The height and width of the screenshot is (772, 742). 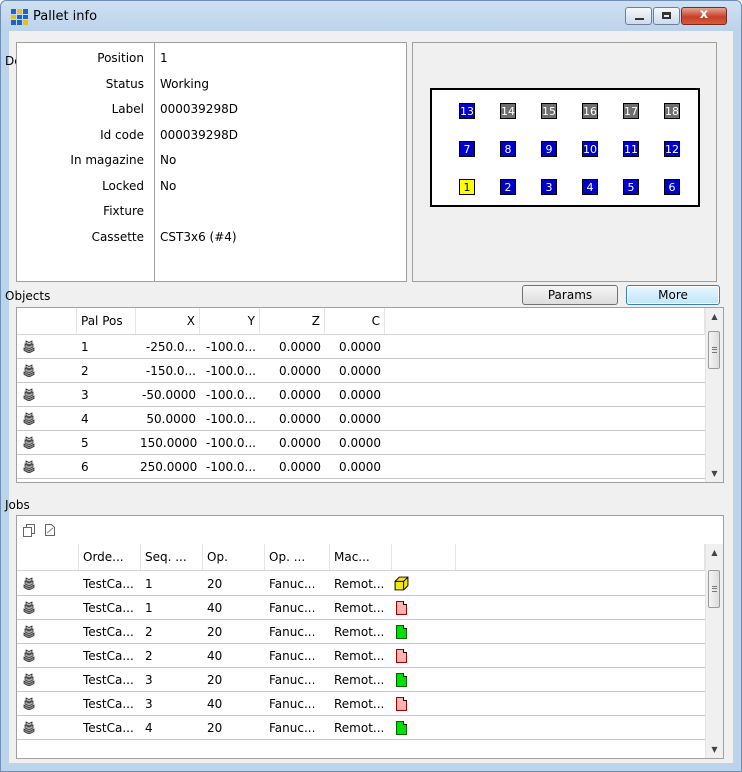 What do you see at coordinates (361, 395) in the screenshot?
I see `objects-table-row: 3 -50.0000 -100.0... 0.0000 0.0000` at bounding box center [361, 395].